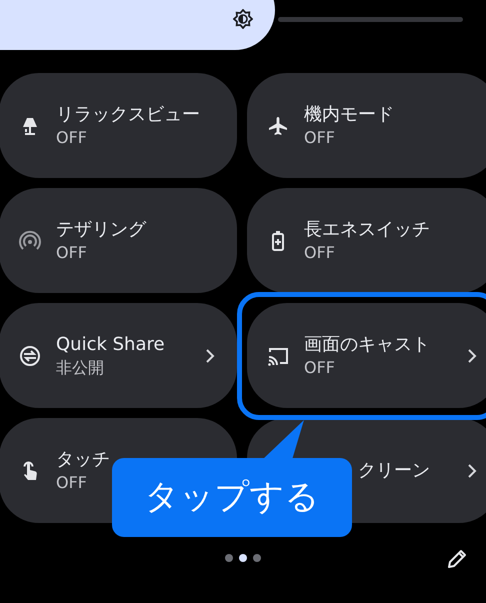 The width and height of the screenshot is (486, 603). I want to click on tooltip-tail, so click(283, 439).